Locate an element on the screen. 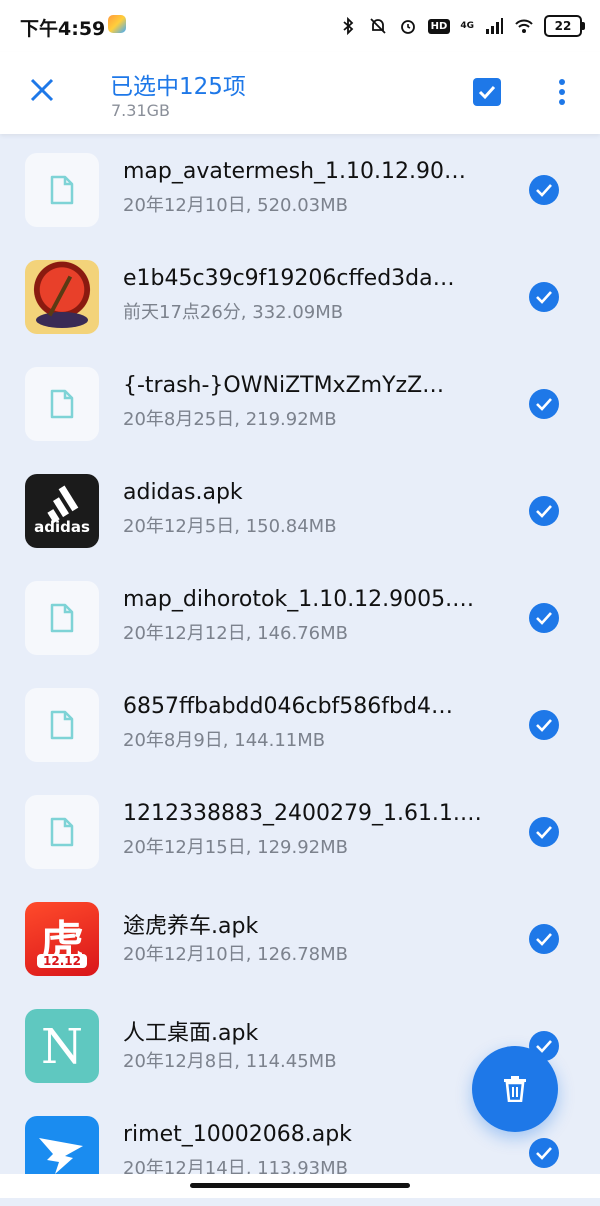  navigation-bar is located at coordinates (300, 1186).